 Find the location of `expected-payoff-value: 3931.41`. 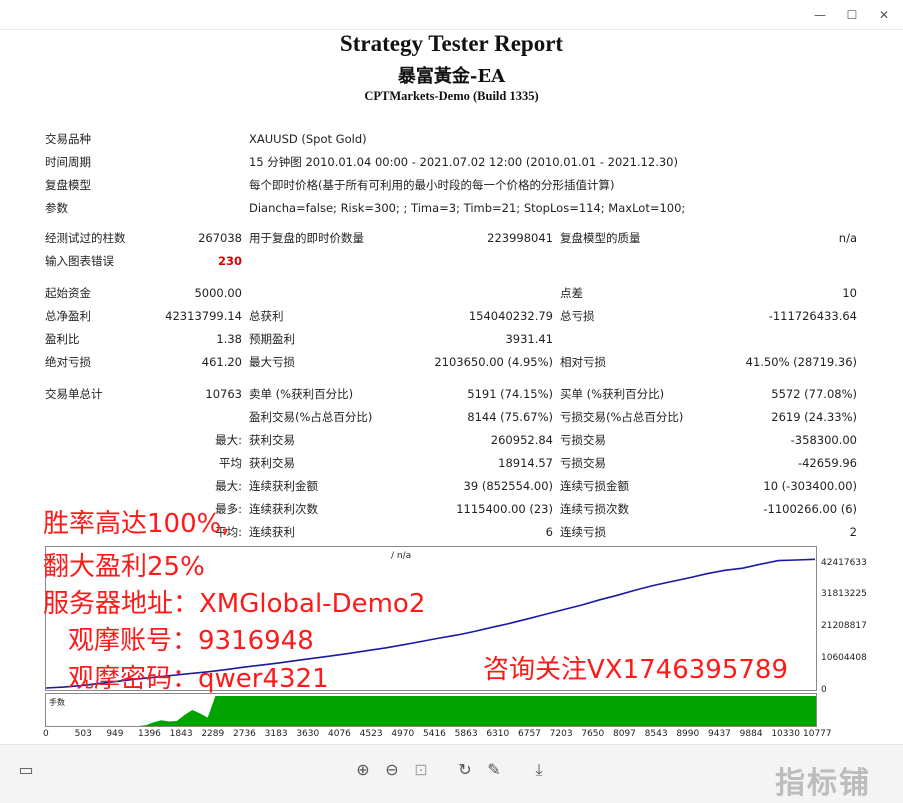

expected-payoff-value: 3931.41 is located at coordinates (529, 339).